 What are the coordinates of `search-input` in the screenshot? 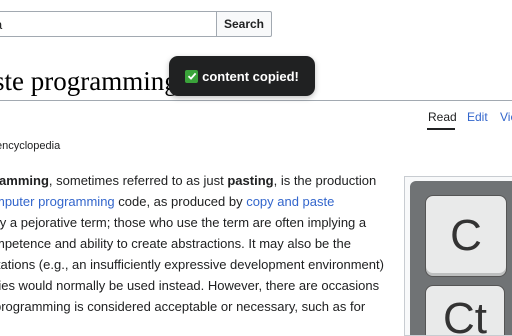 It's located at (108, 24).